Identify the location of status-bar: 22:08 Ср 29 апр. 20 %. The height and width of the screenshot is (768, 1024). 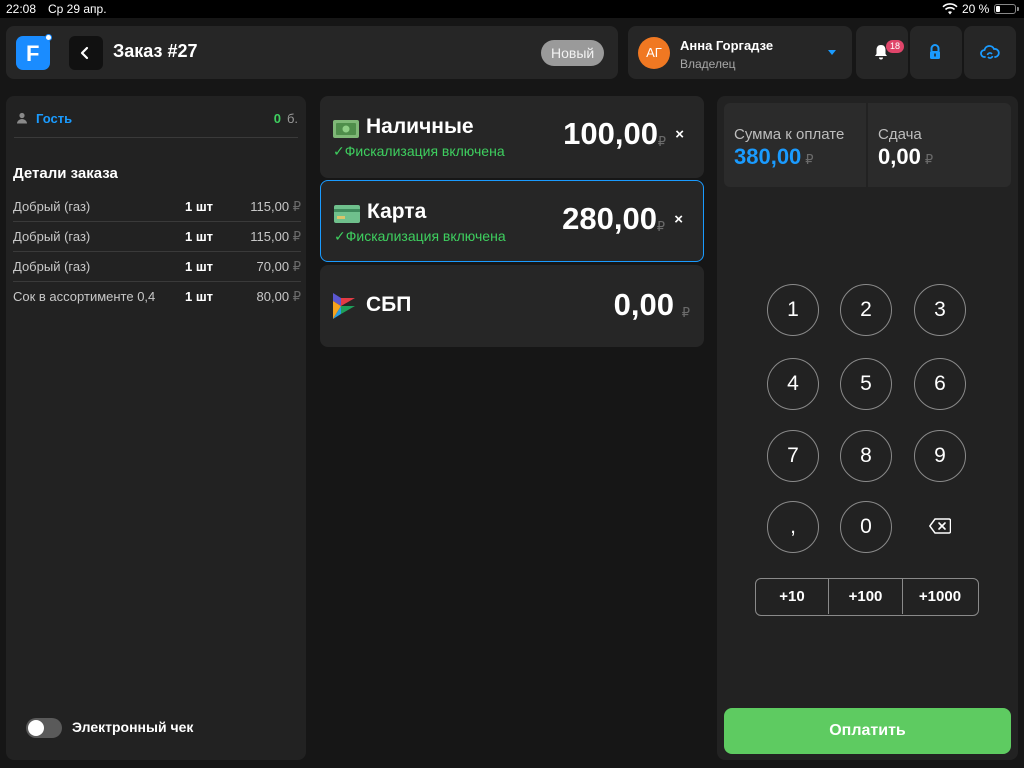
(512, 9).